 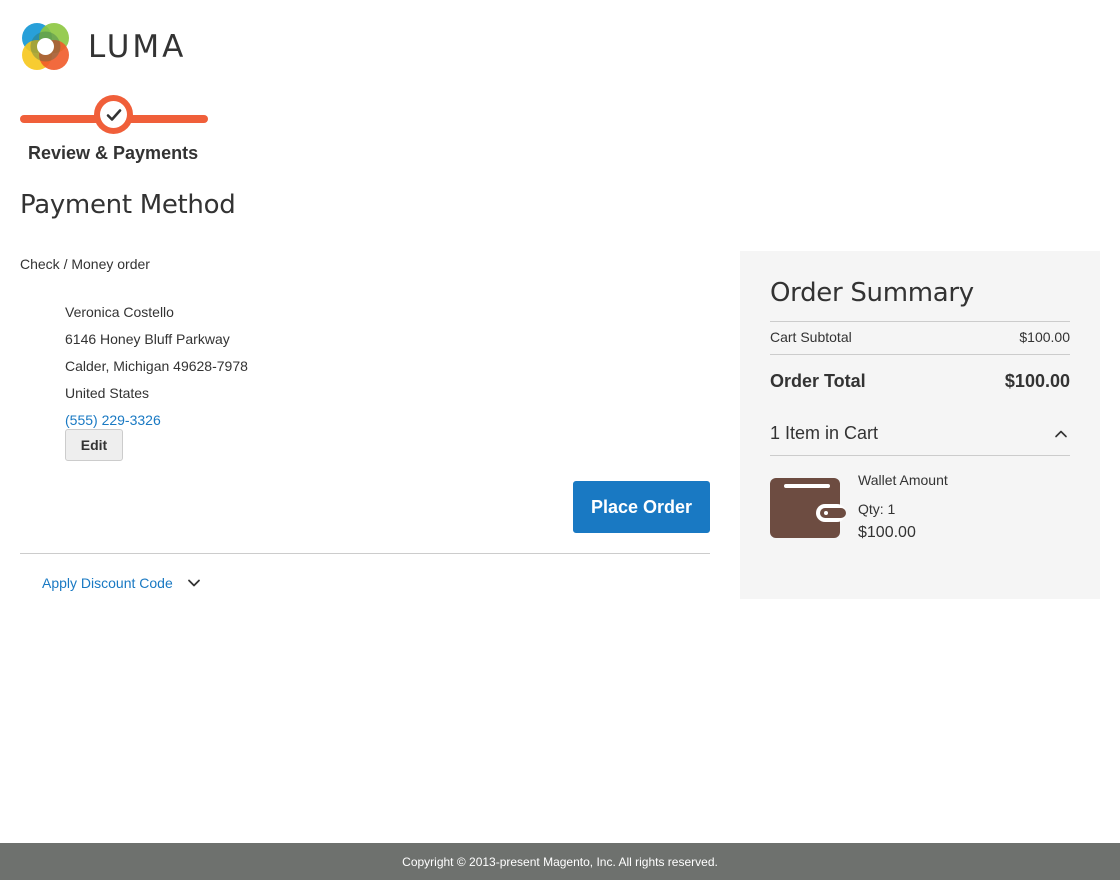 What do you see at coordinates (818, 381) in the screenshot?
I see `order-total-label: Order Total` at bounding box center [818, 381].